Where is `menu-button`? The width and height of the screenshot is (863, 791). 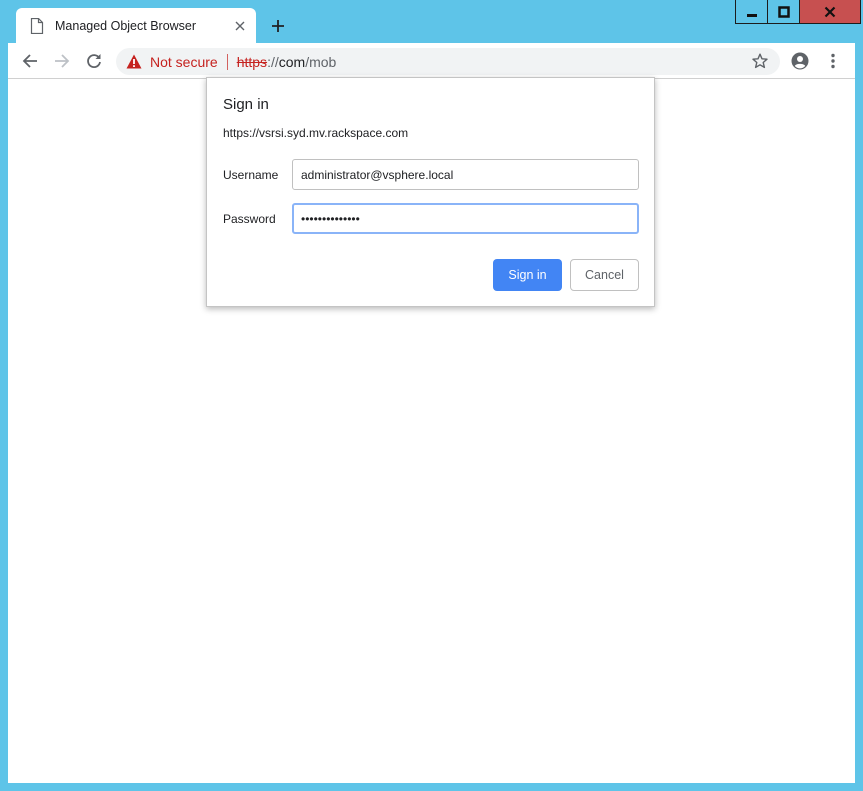 menu-button is located at coordinates (833, 61).